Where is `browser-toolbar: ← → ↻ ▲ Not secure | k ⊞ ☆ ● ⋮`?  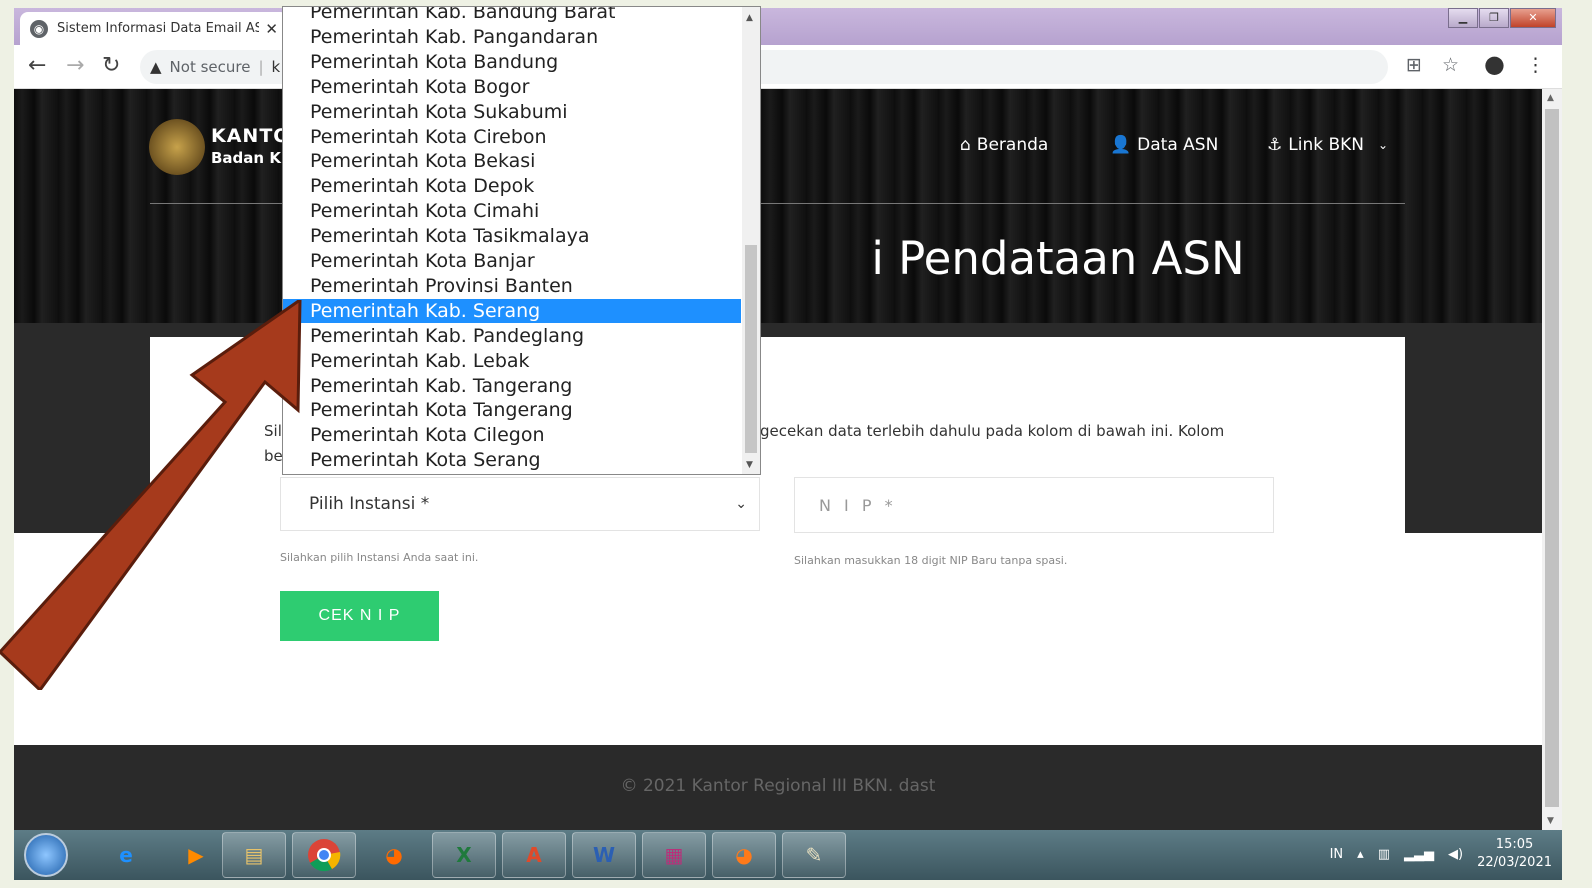 browser-toolbar: ← → ↻ ▲ Not secure | k ⊞ ☆ ● ⋮ is located at coordinates (788, 67).